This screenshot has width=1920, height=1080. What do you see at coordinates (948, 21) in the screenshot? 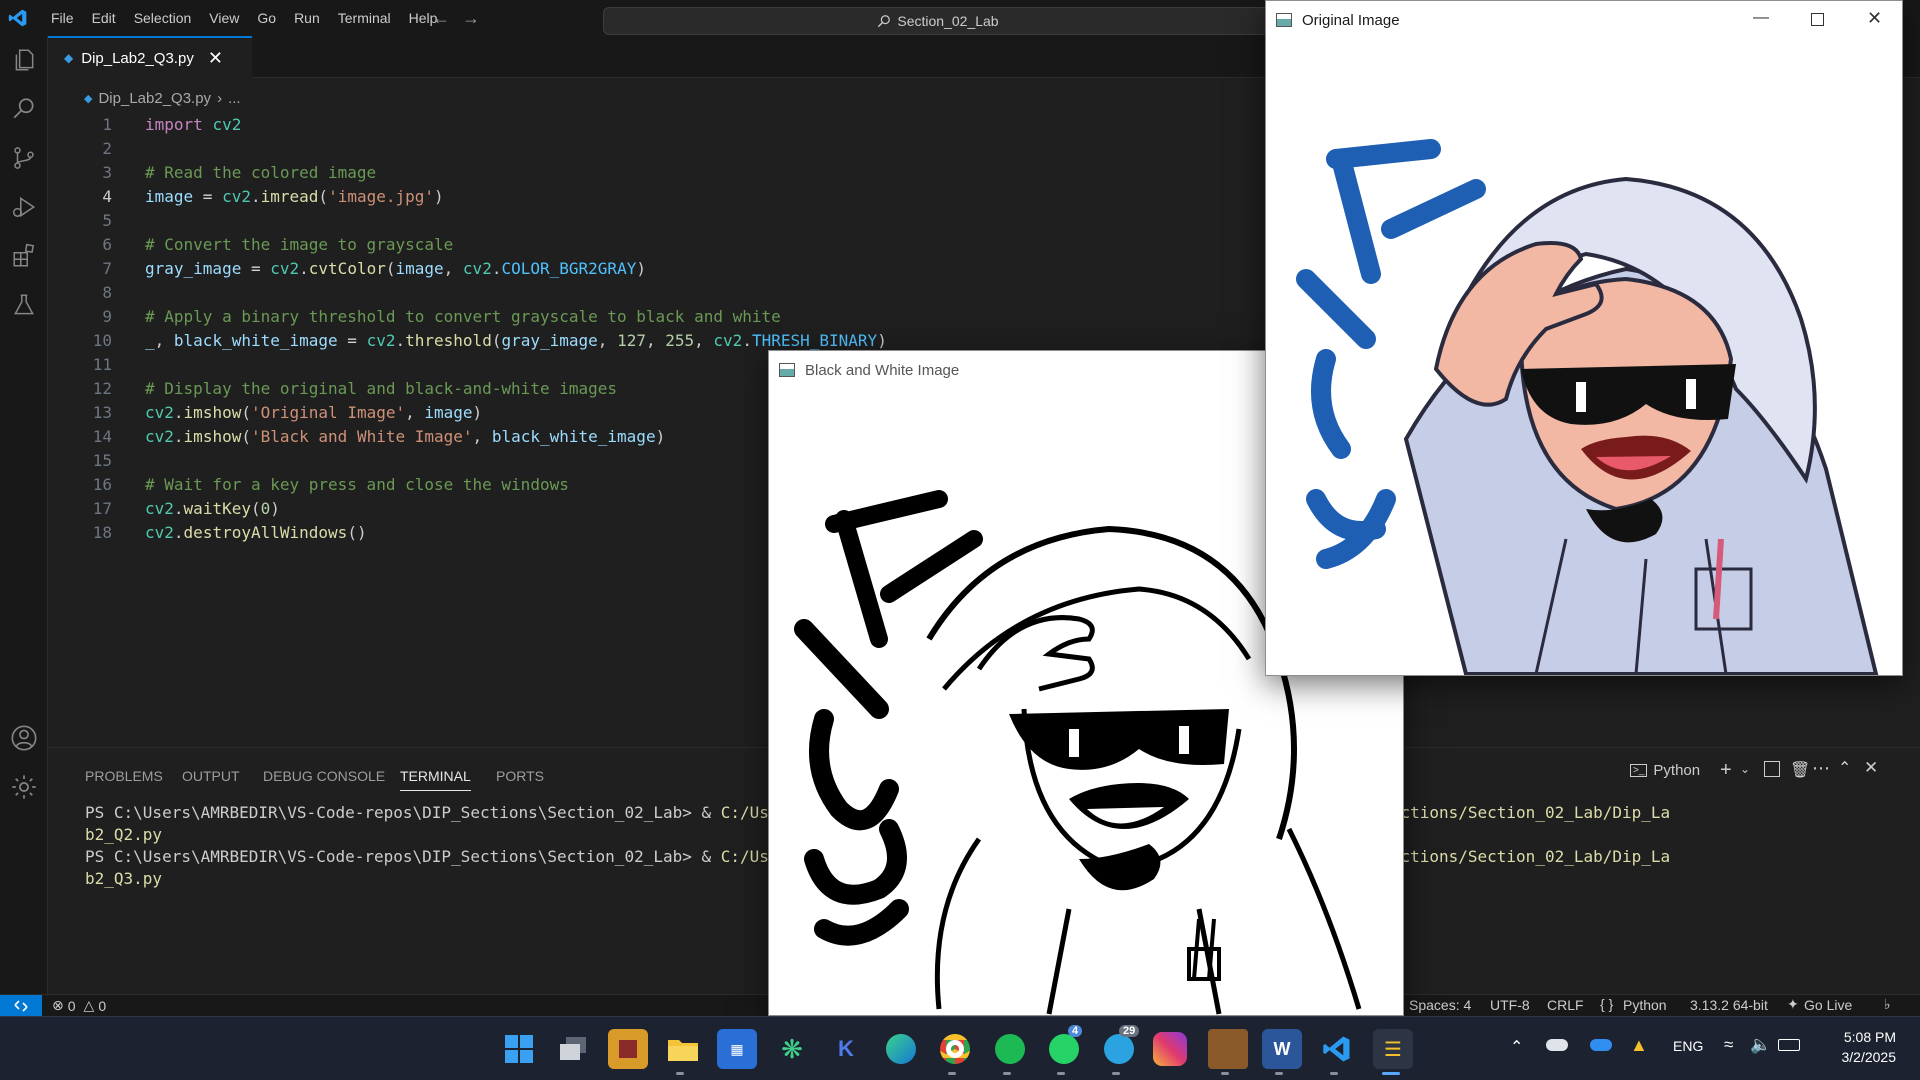
I see `command-center-label: Section_02_Lab` at bounding box center [948, 21].